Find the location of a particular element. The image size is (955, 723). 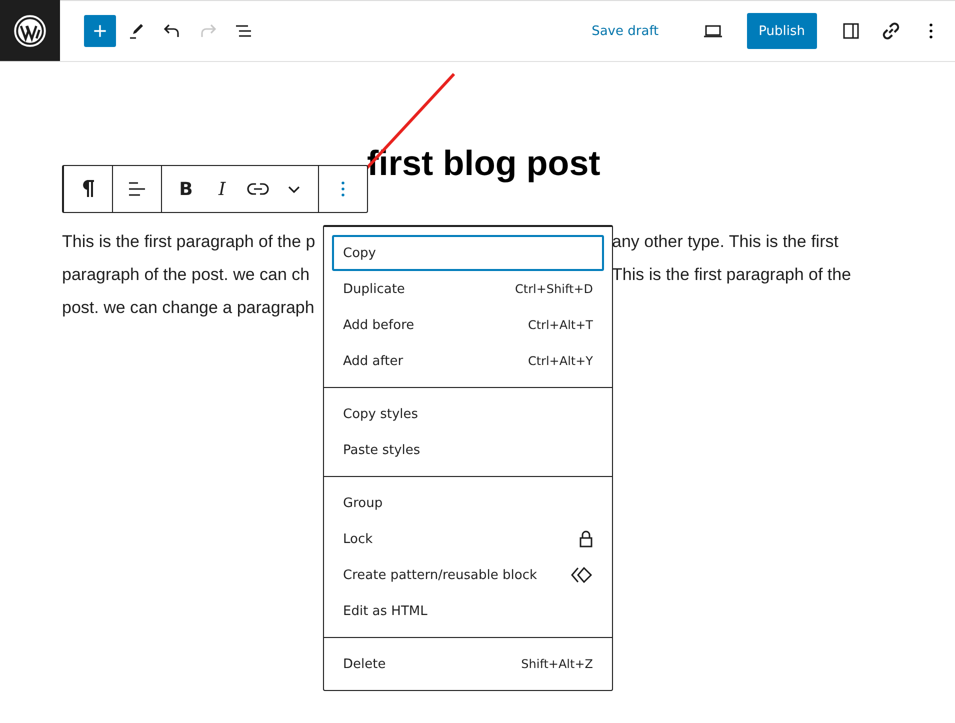

menu-item: Copy styles is located at coordinates (468, 414).